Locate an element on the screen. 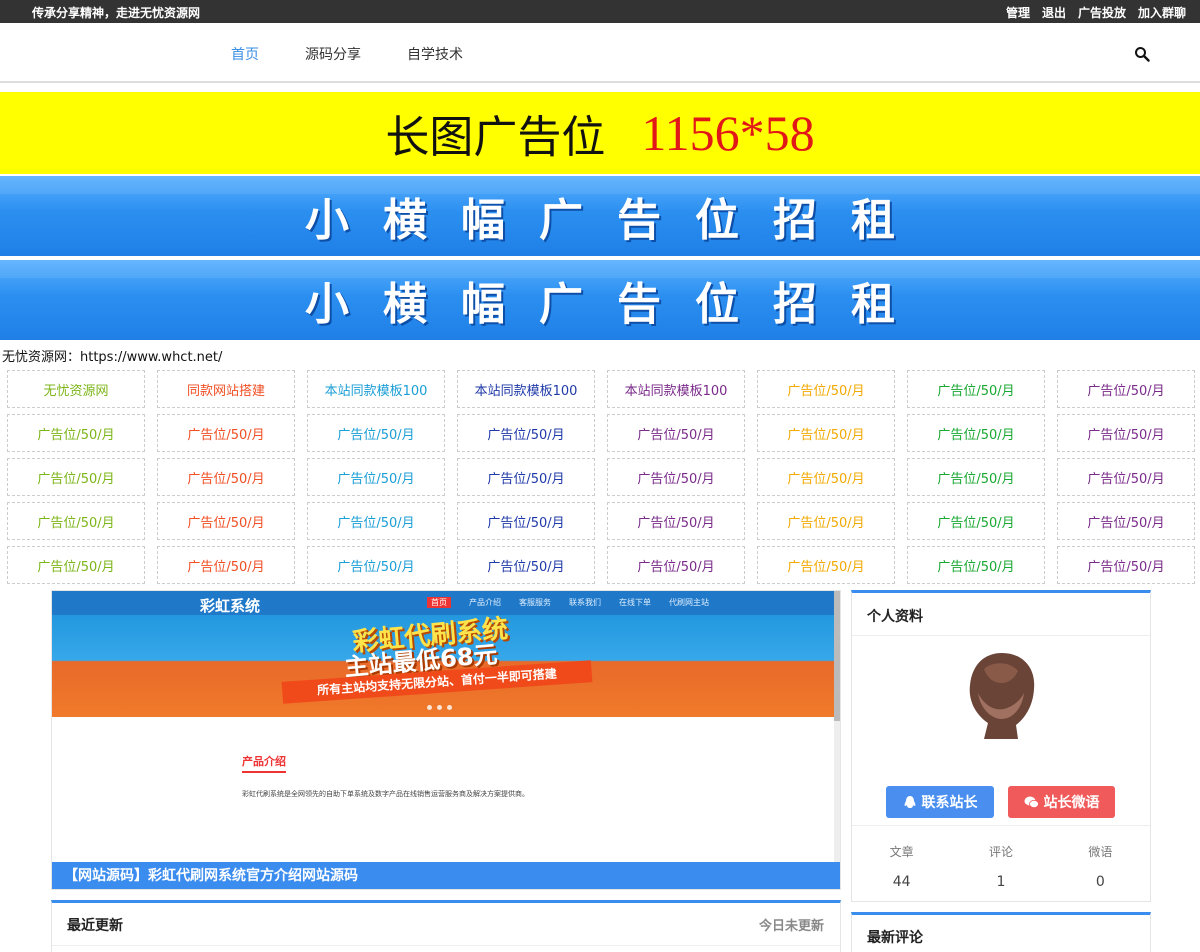 The width and height of the screenshot is (1200, 952). admin-notes-button: 站长微语 is located at coordinates (1061, 802).